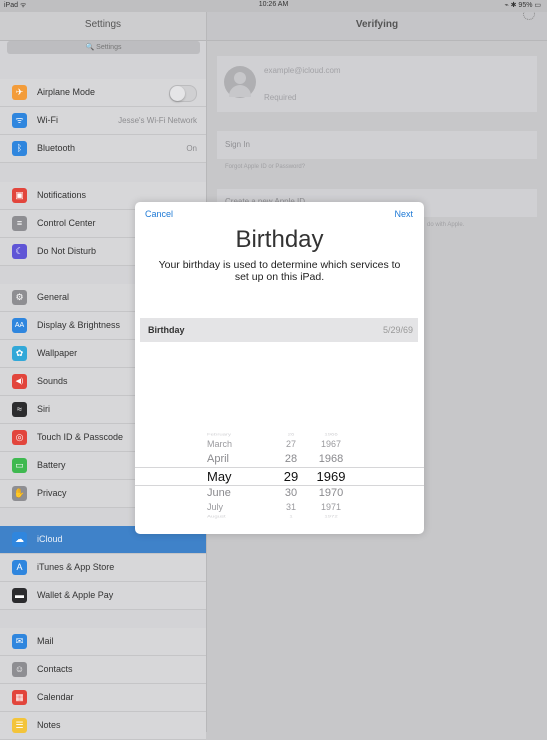 This screenshot has width=547, height=740. What do you see at coordinates (19, 195) in the screenshot?
I see `notifications-icon: ▣` at bounding box center [19, 195].